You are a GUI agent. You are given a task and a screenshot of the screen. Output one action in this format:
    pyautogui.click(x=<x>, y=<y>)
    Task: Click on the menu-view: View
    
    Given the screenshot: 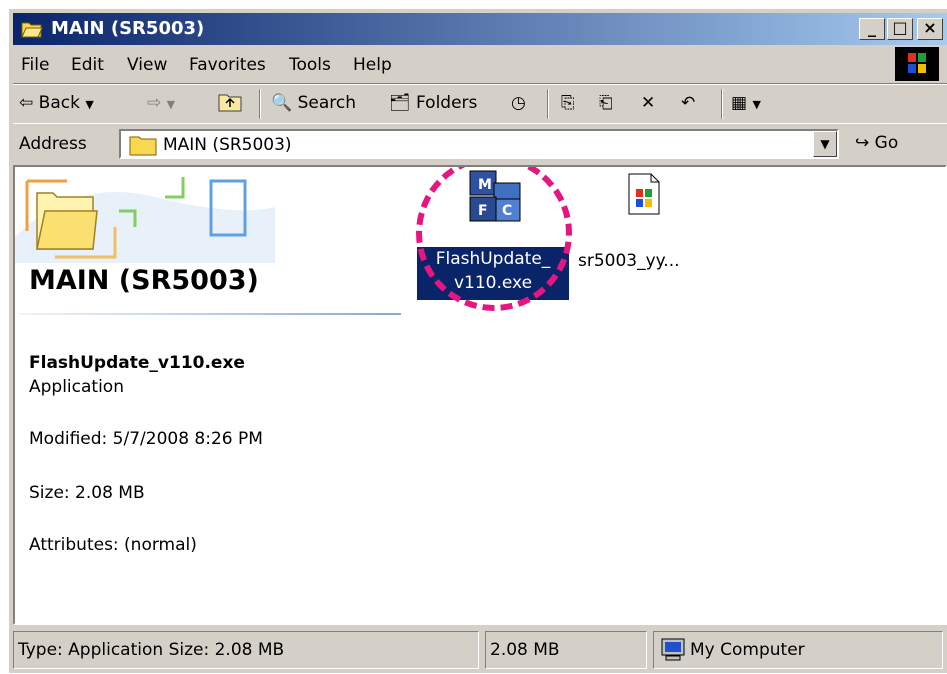 What is the action you would take?
    pyautogui.click(x=147, y=65)
    